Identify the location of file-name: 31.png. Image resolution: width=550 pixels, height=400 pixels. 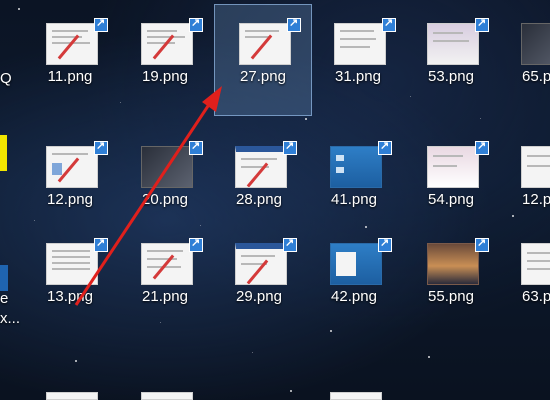
(358, 76).